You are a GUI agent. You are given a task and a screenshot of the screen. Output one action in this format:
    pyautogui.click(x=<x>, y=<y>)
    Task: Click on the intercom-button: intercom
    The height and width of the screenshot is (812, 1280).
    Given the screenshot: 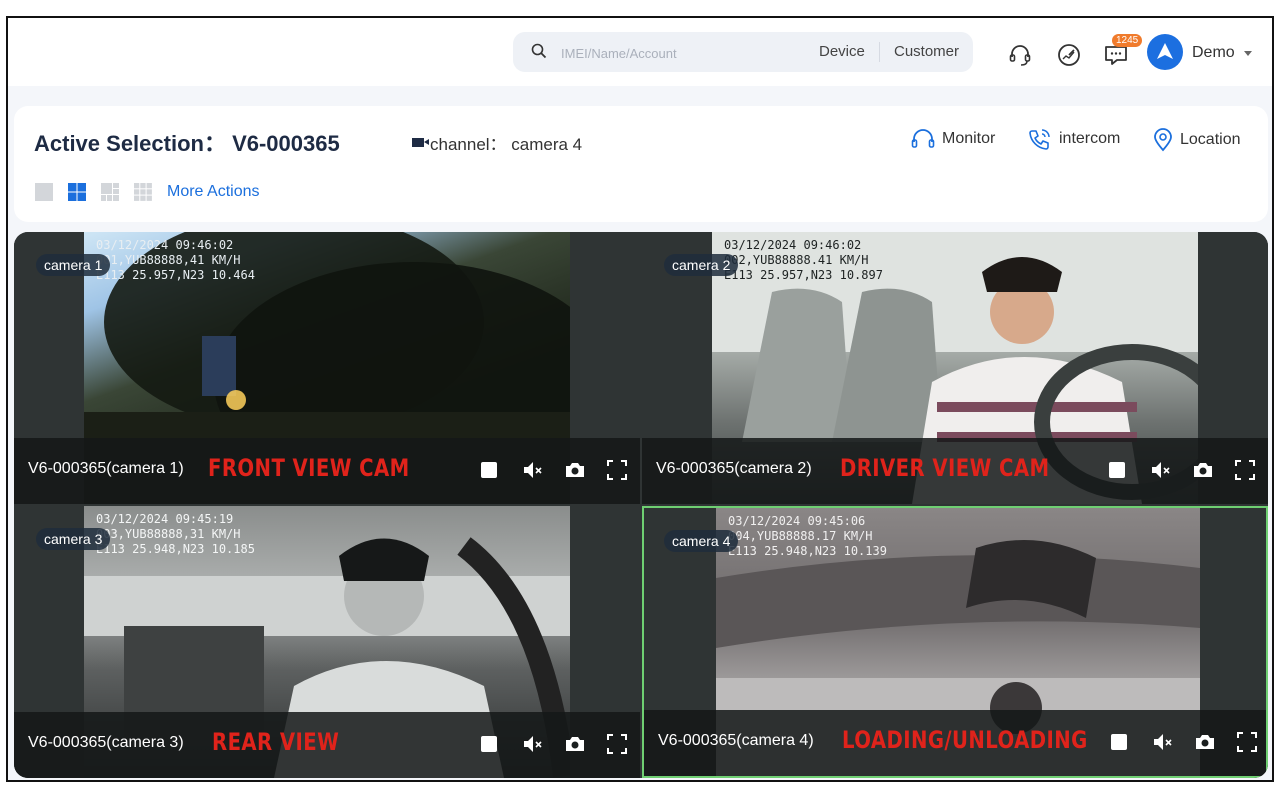 What is the action you would take?
    pyautogui.click(x=1073, y=139)
    